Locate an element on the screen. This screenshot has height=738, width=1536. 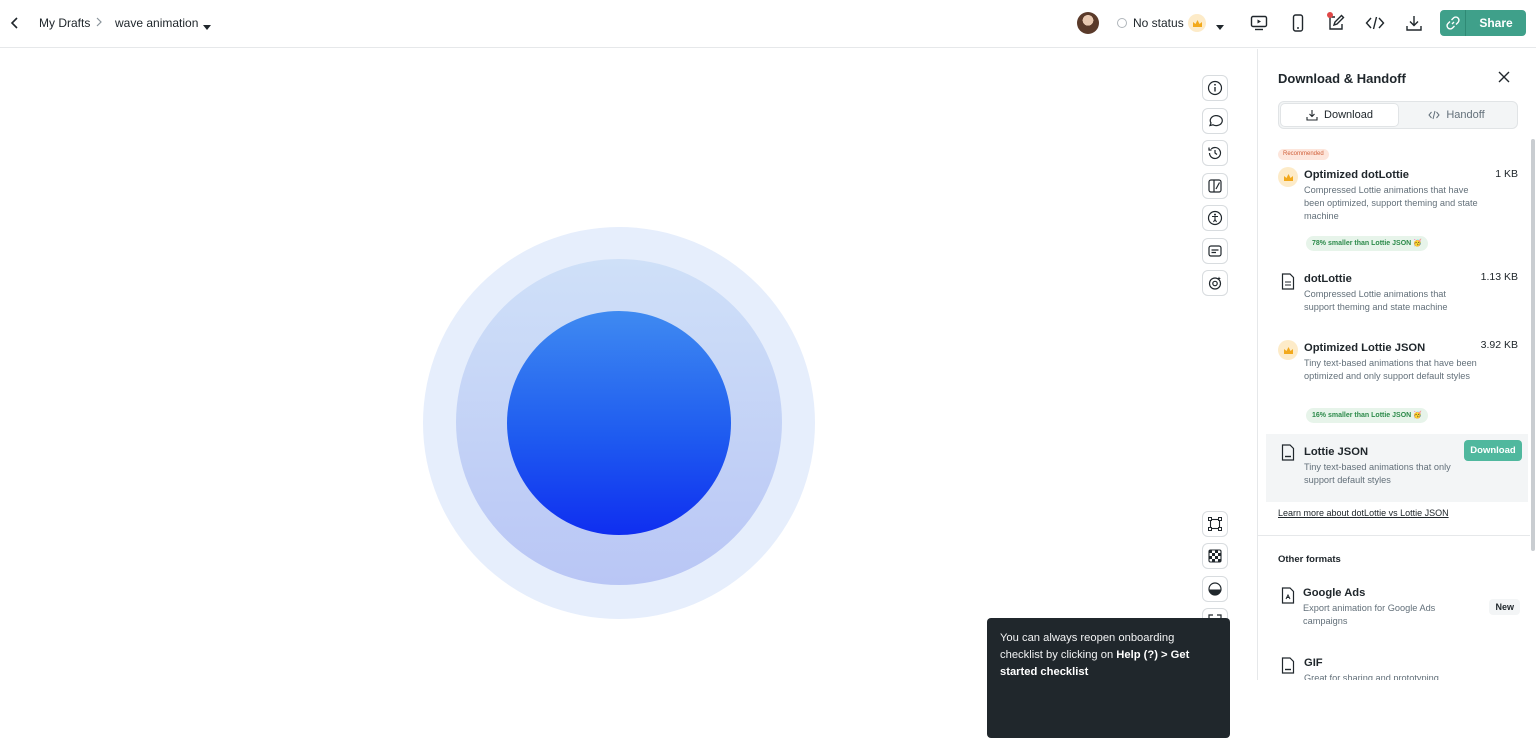
divider is located at coordinates (1394, 535).